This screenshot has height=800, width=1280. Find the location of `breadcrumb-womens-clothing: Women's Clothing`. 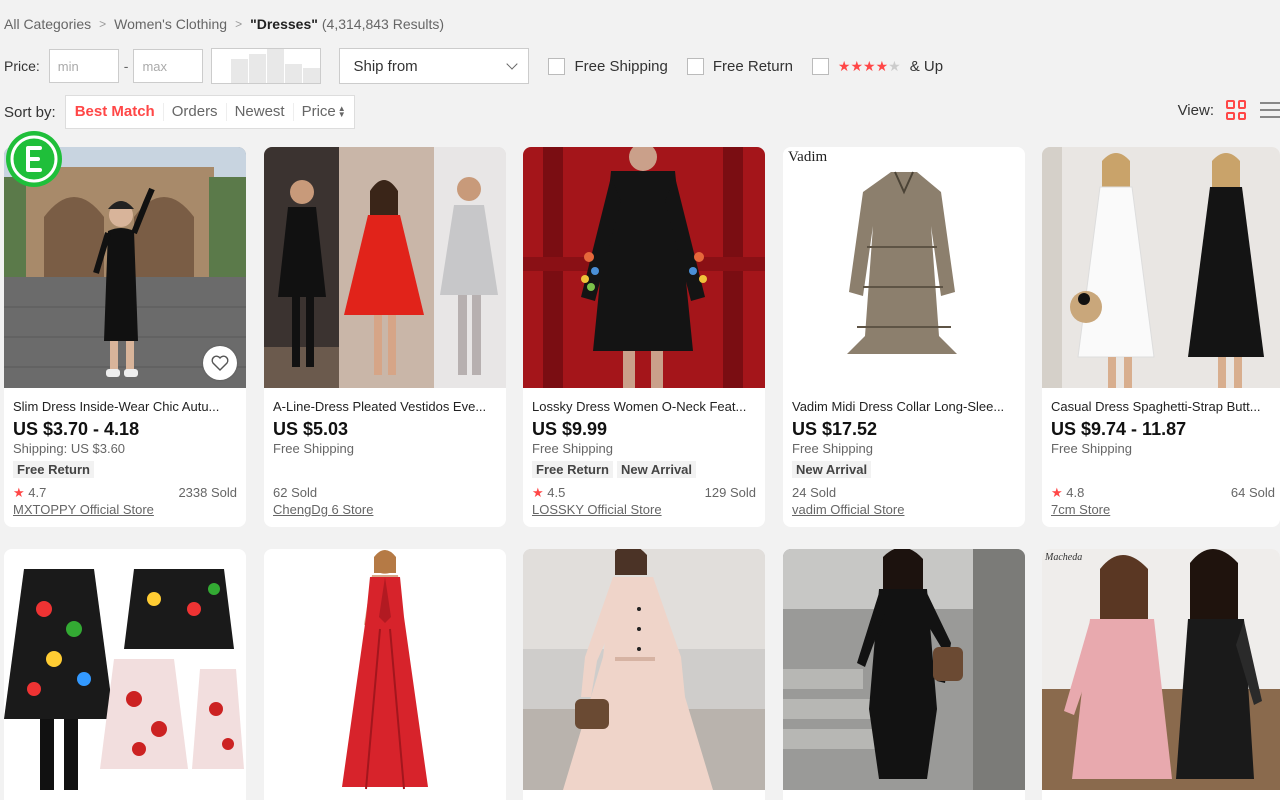

breadcrumb-womens-clothing: Women's Clothing is located at coordinates (170, 24).